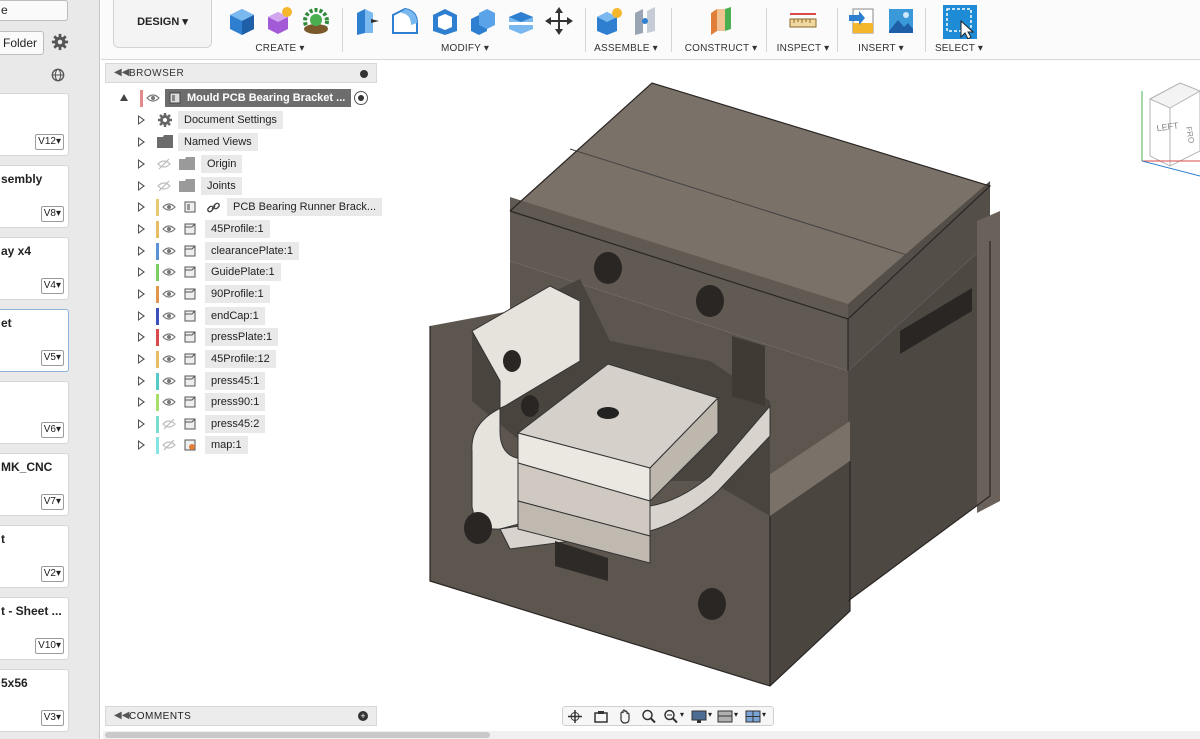 The width and height of the screenshot is (1200, 739). Describe the element at coordinates (241, 424) in the screenshot. I see `browser-item-body: press45:2` at that location.